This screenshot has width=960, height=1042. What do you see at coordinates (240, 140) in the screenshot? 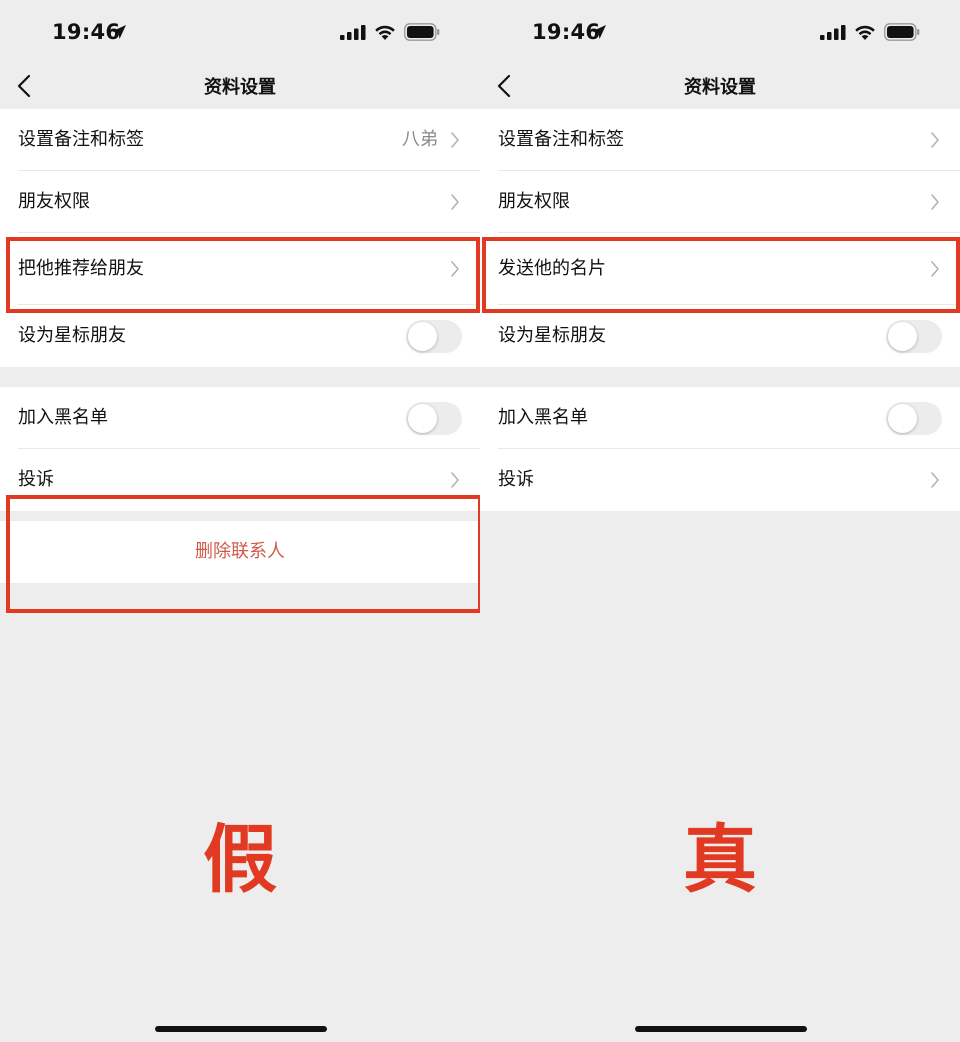
I see `remark-tag-row: 设置备注和标签 八弟` at bounding box center [240, 140].